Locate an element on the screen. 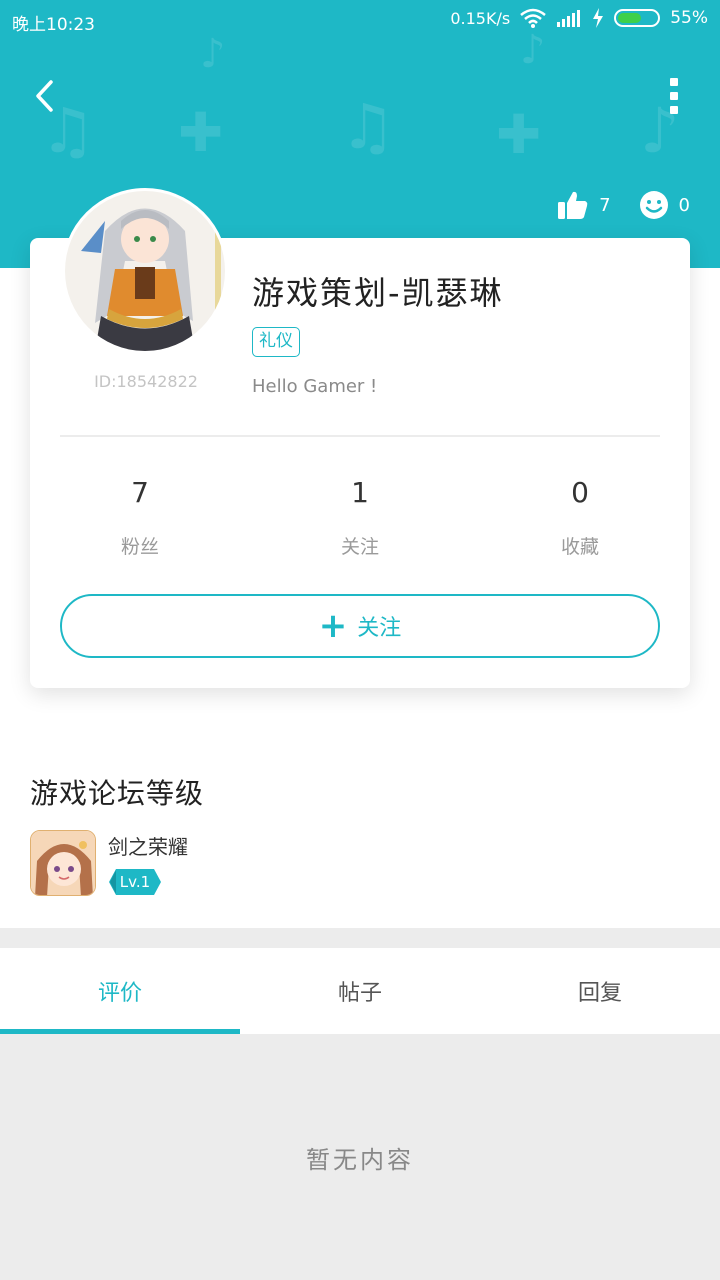 Image resolution: width=720 pixels, height=1280 pixels. follow-button: + 关注 is located at coordinates (360, 626).